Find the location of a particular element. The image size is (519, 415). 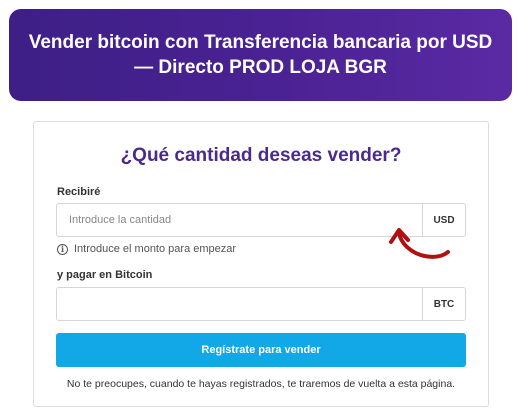

receive-label: Recibiré is located at coordinates (79, 192).